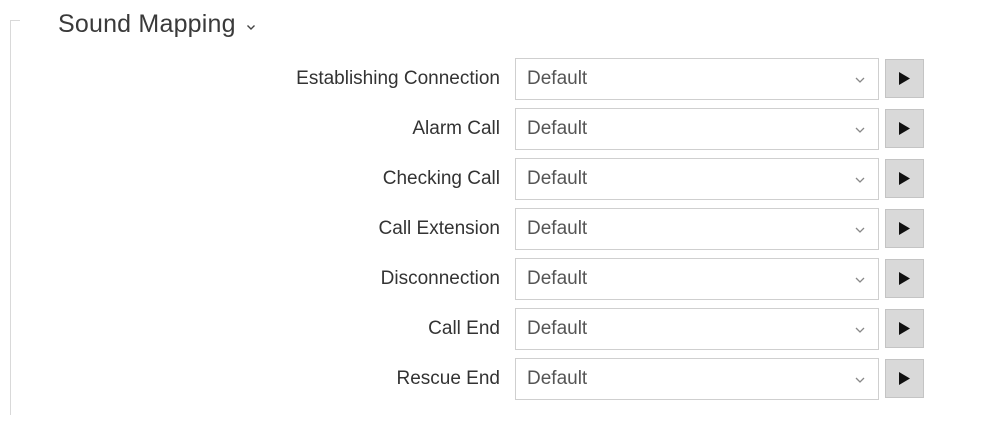  I want to click on section-header: Sound Mapping, so click(157, 24).